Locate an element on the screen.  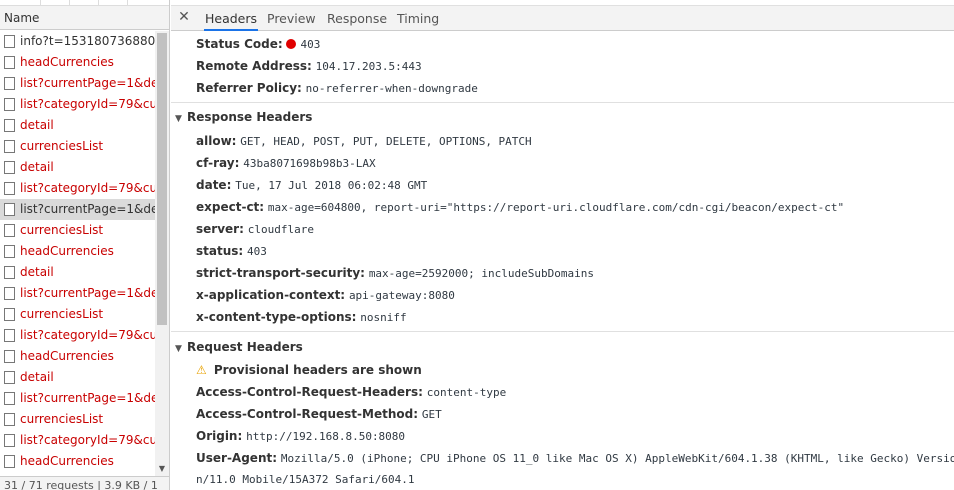
request-name: info?t=1531807368807 is located at coordinates (87, 41).